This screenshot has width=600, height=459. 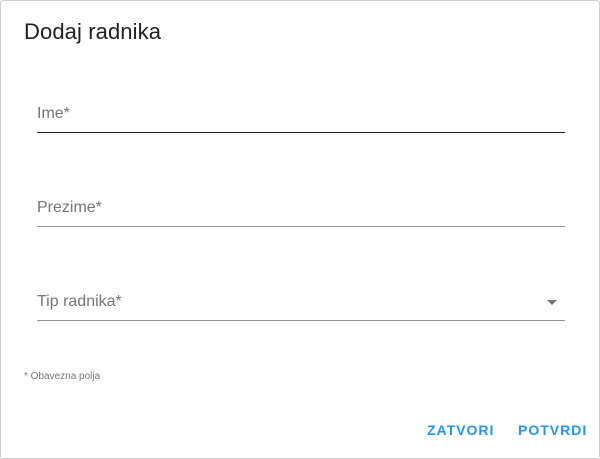 What do you see at coordinates (552, 302) in the screenshot?
I see `arrow-drop-down-icon` at bounding box center [552, 302].